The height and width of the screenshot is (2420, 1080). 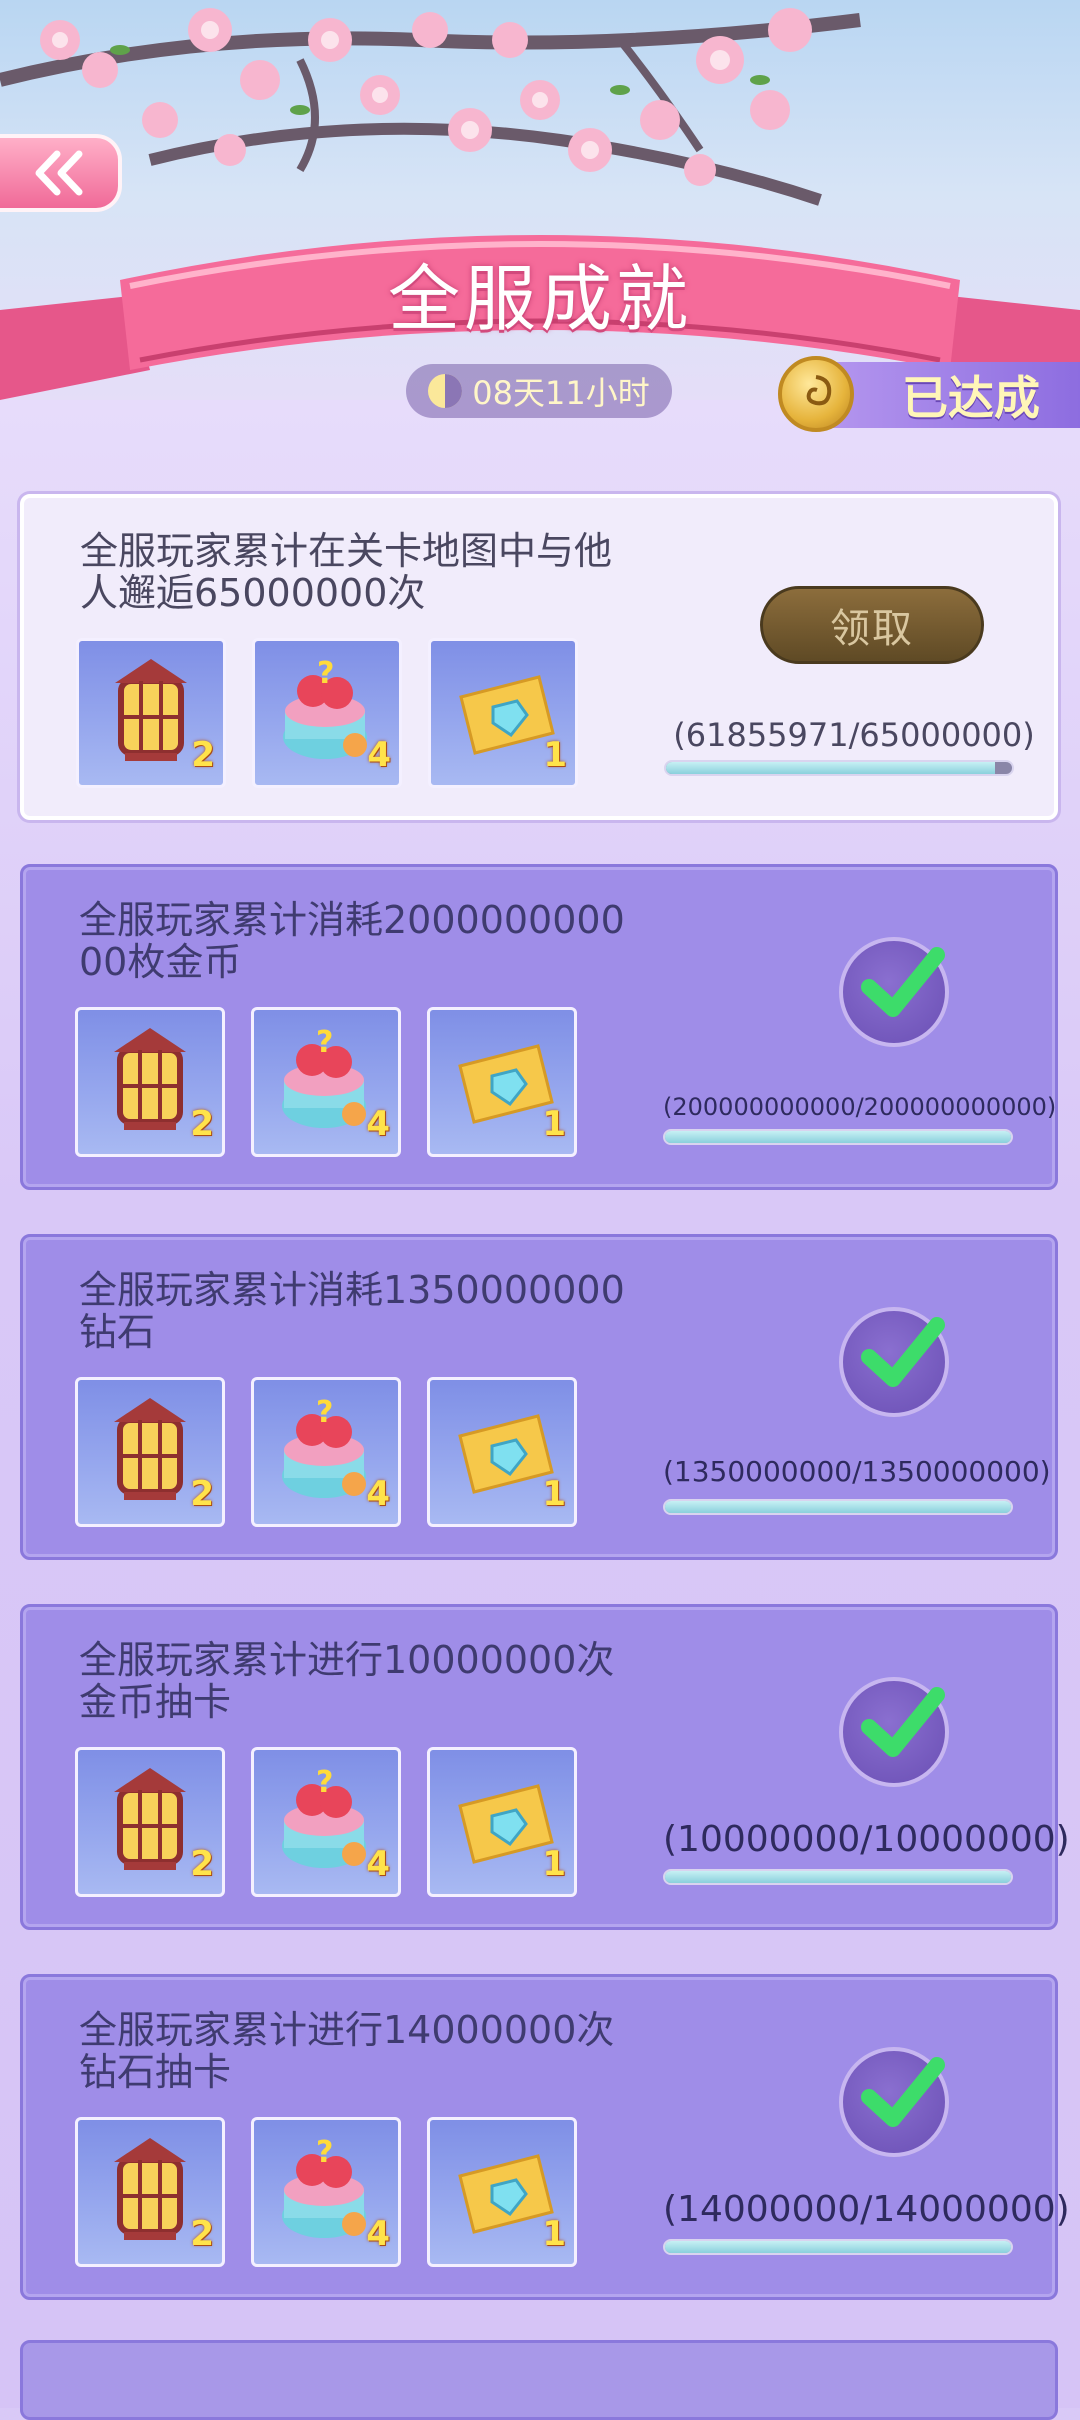 What do you see at coordinates (539, 299) in the screenshot?
I see `page-title: 全服成就` at bounding box center [539, 299].